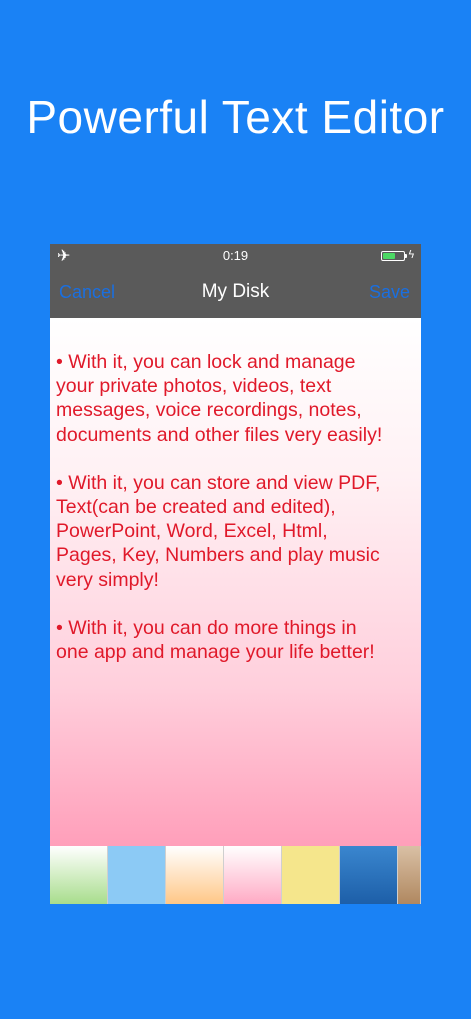 This screenshot has width=471, height=1019. I want to click on background-swatch-bar, so click(235, 875).